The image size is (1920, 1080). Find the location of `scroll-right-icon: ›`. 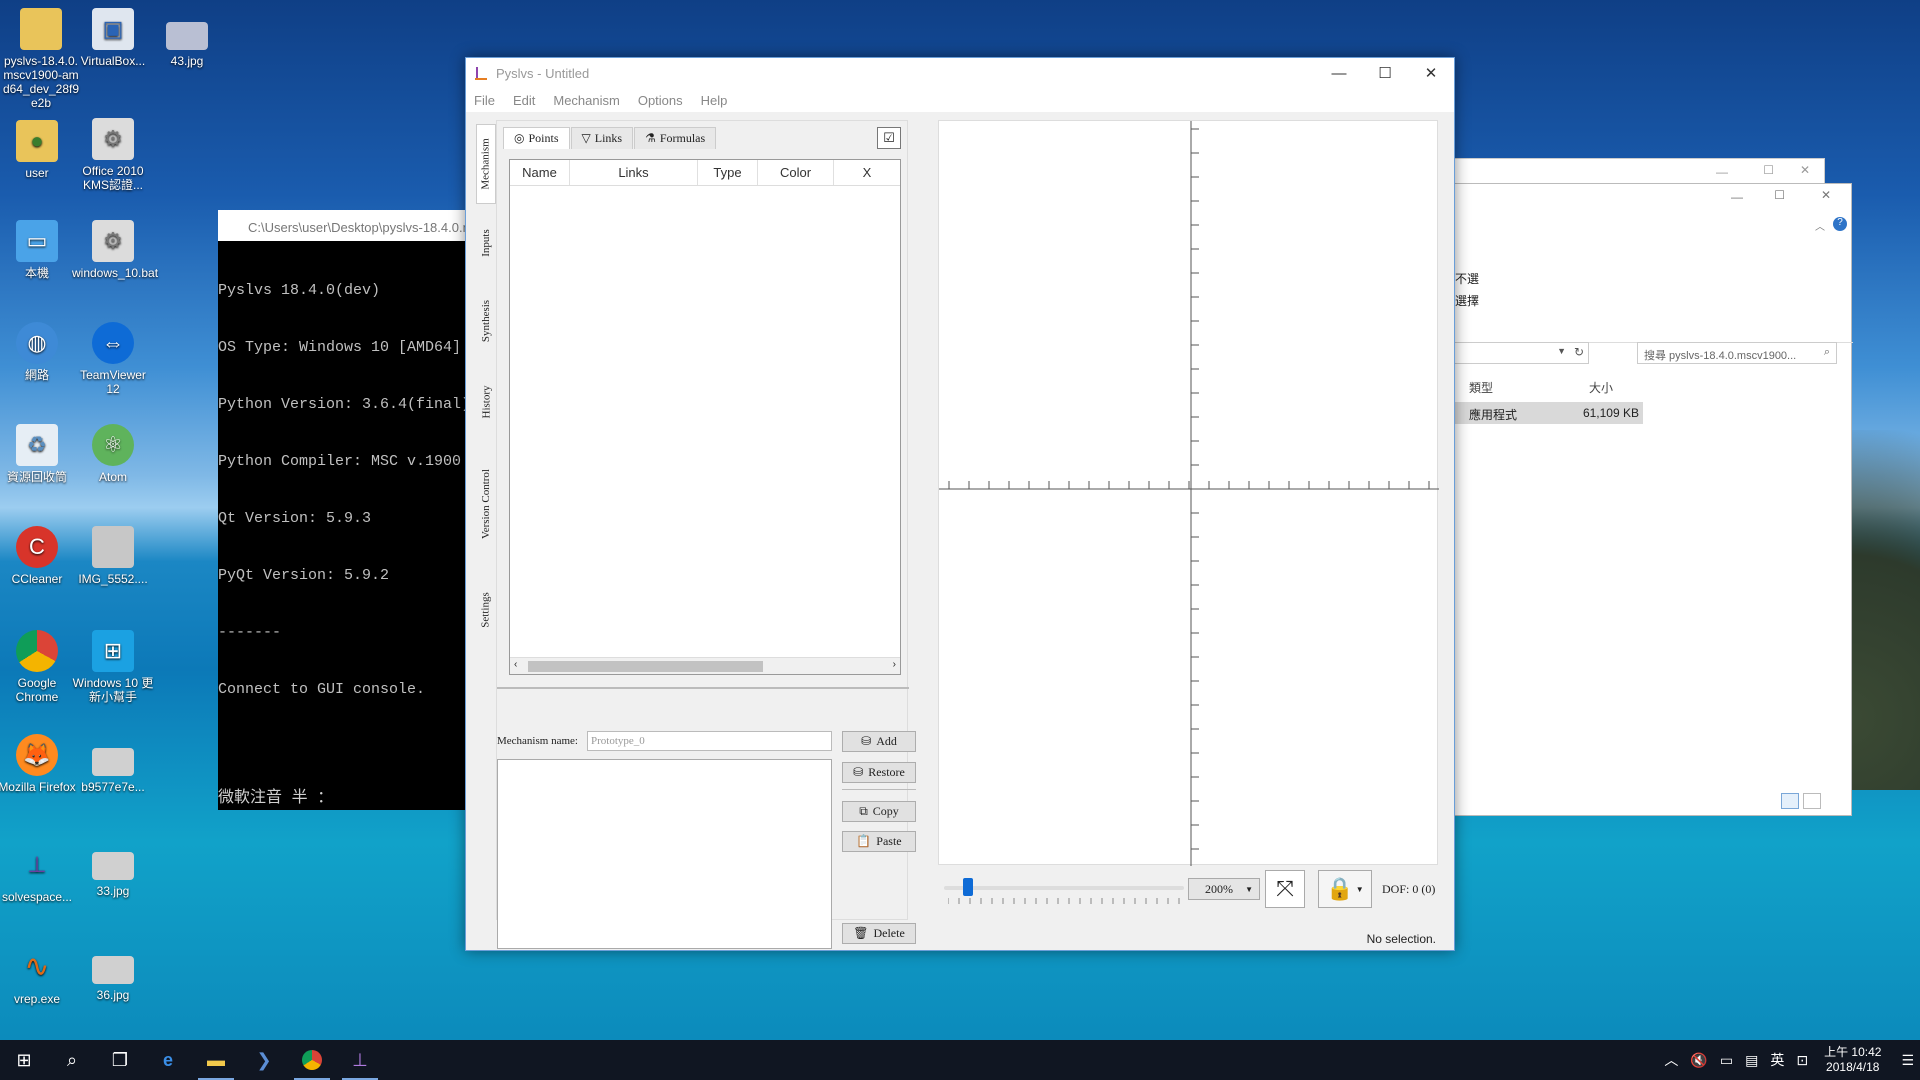

scroll-right-icon: › is located at coordinates (894, 664).